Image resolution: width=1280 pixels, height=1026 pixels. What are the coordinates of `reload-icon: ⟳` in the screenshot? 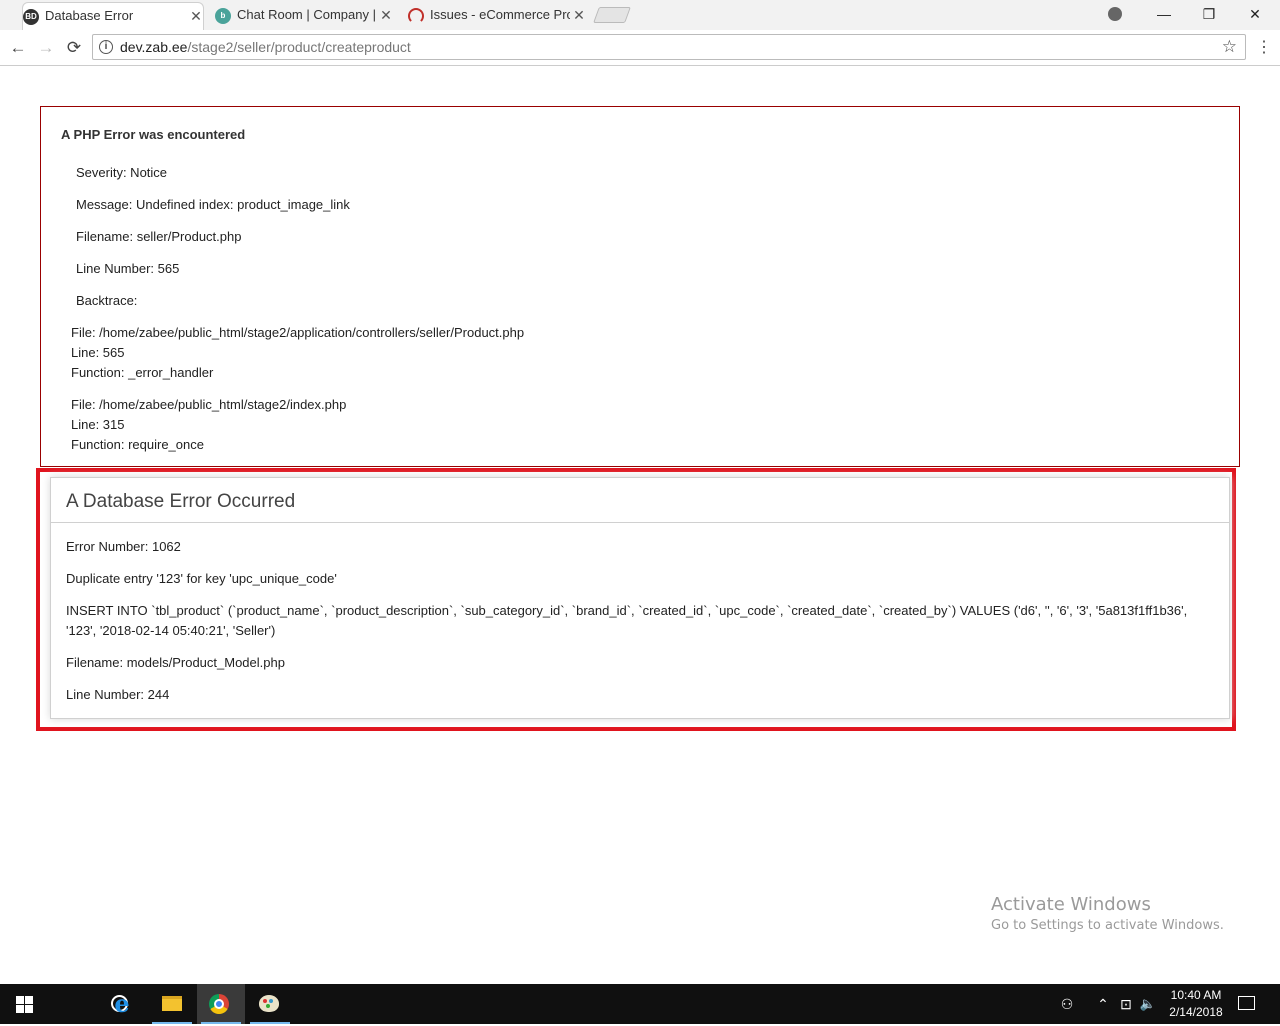 It's located at (74, 48).